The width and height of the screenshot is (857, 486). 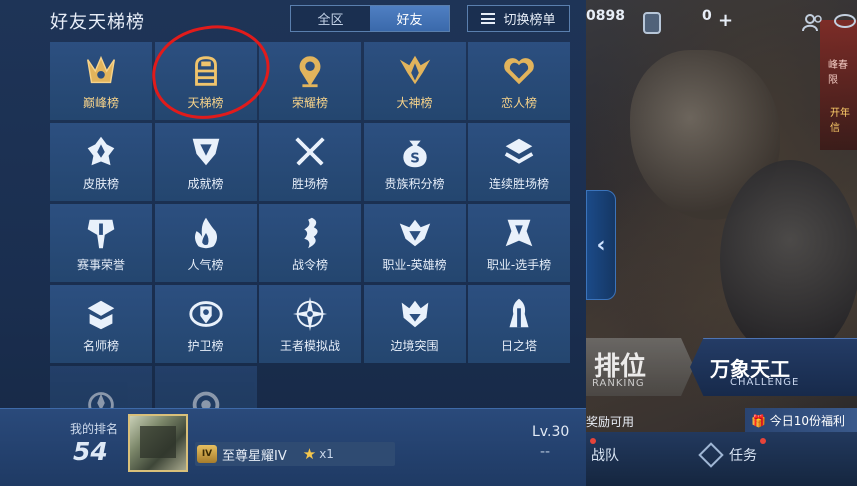 I want to click on team-button: 战队, so click(x=605, y=455).